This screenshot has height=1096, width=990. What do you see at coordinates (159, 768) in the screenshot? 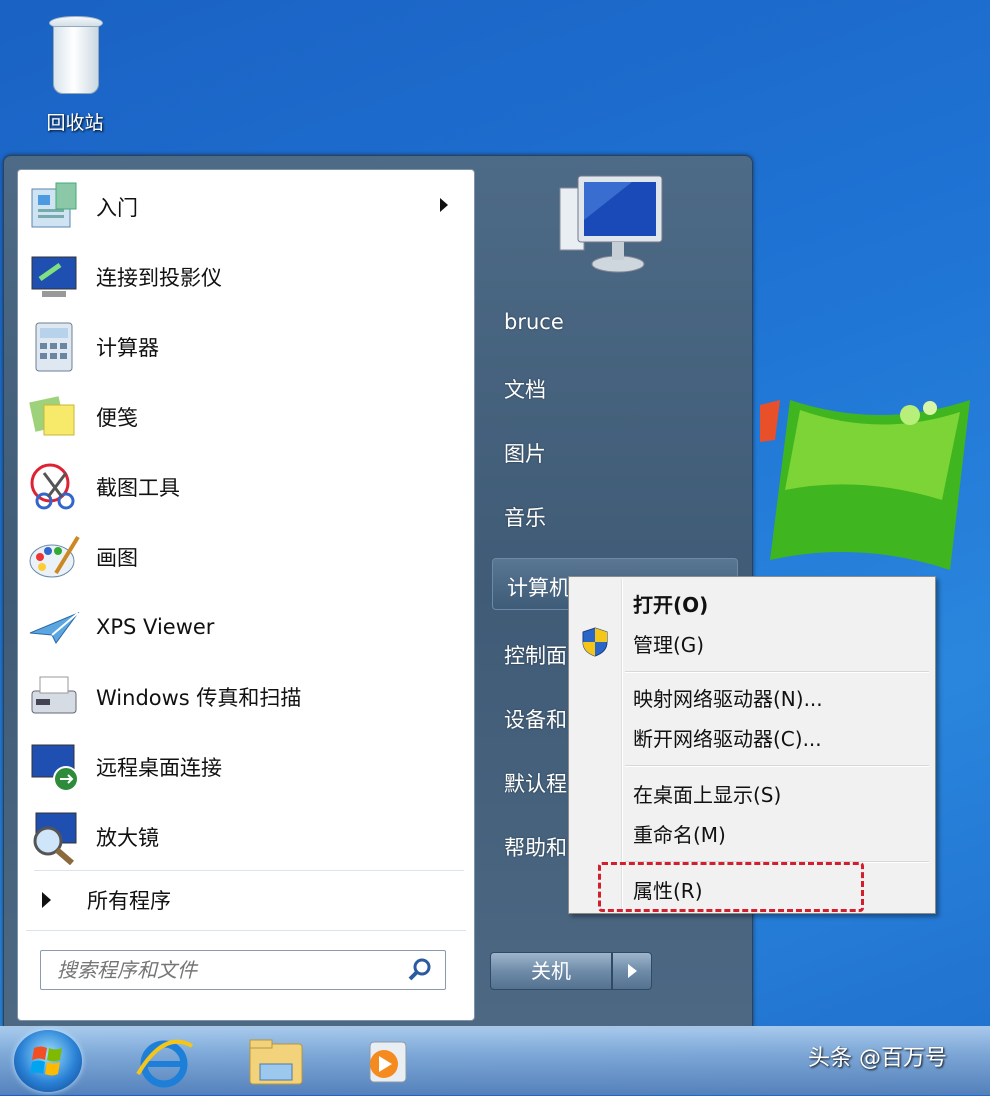
I see `program-label: 远程桌面连接` at bounding box center [159, 768].